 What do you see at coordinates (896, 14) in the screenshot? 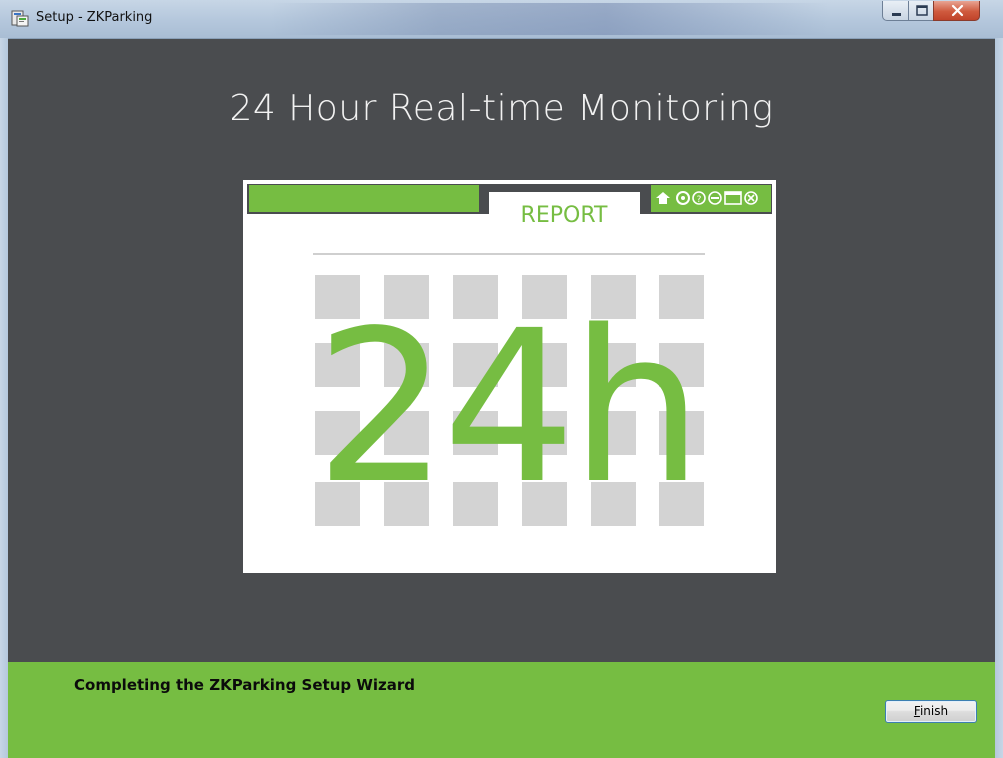
I see `minimize-icon` at bounding box center [896, 14].